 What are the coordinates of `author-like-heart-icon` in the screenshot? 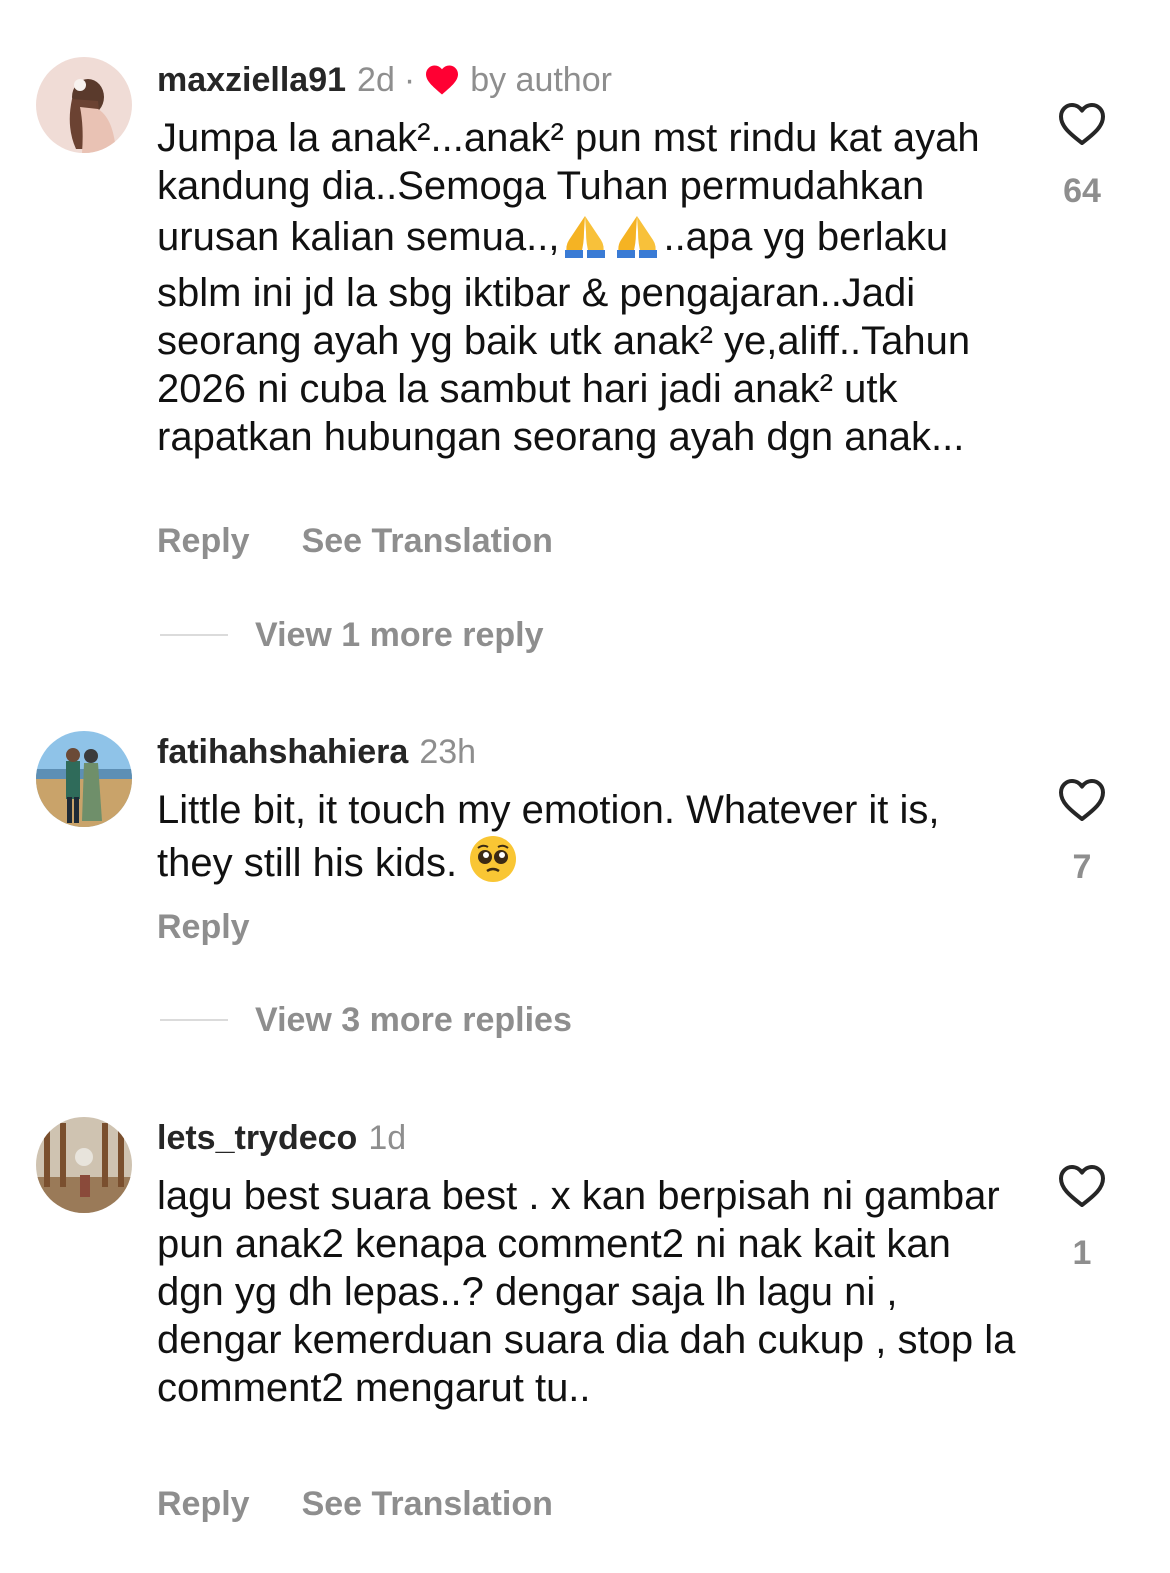 It's located at (442, 80).